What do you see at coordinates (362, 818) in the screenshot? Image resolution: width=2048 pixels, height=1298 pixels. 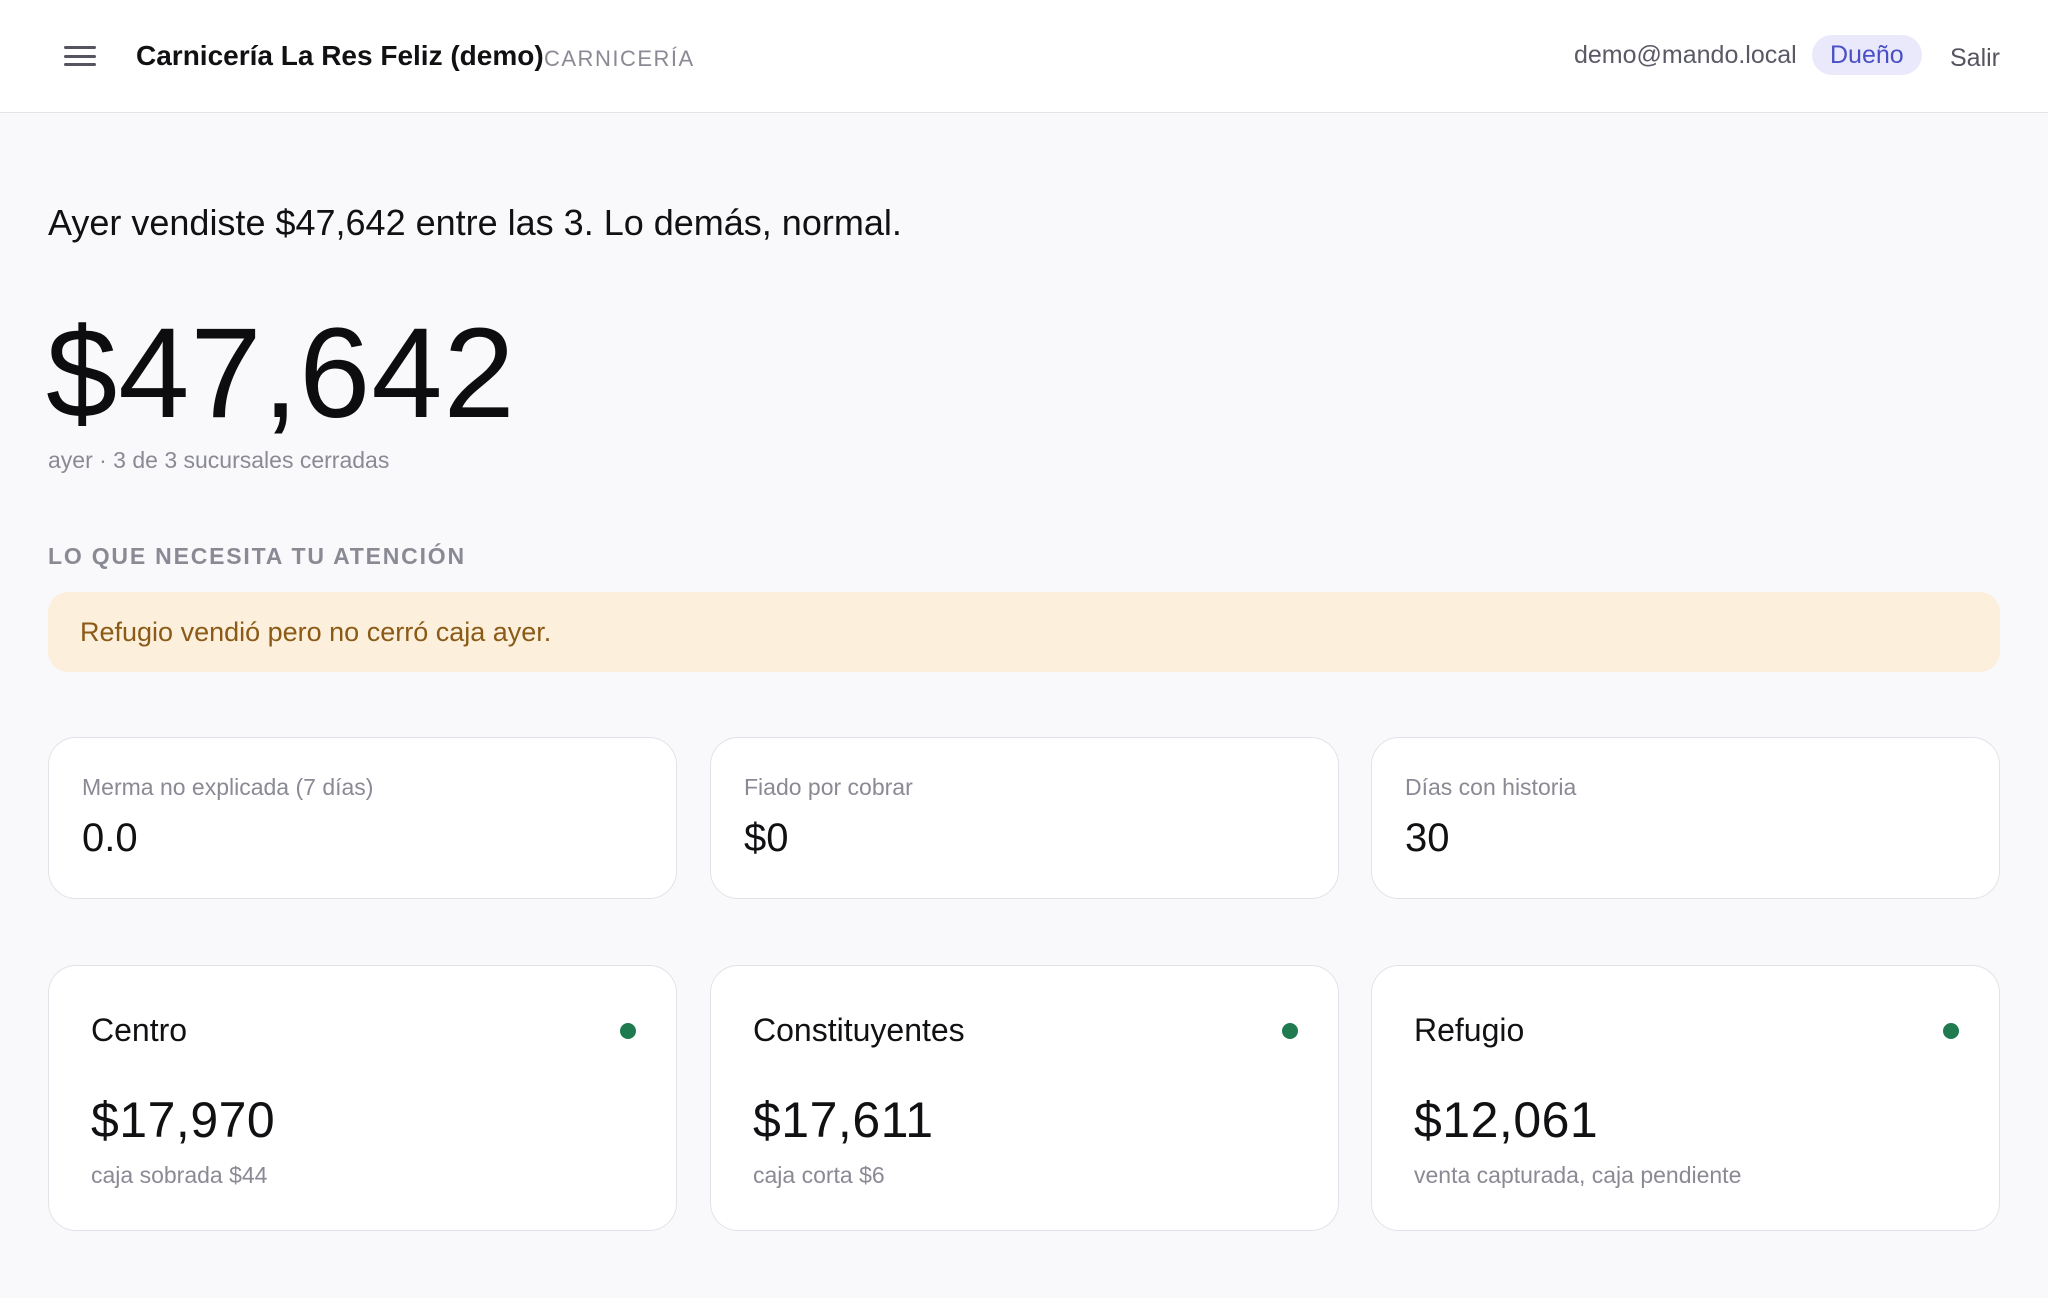 I see `kpi-card-merma: Merma no explicada (7 días) 0.0` at bounding box center [362, 818].